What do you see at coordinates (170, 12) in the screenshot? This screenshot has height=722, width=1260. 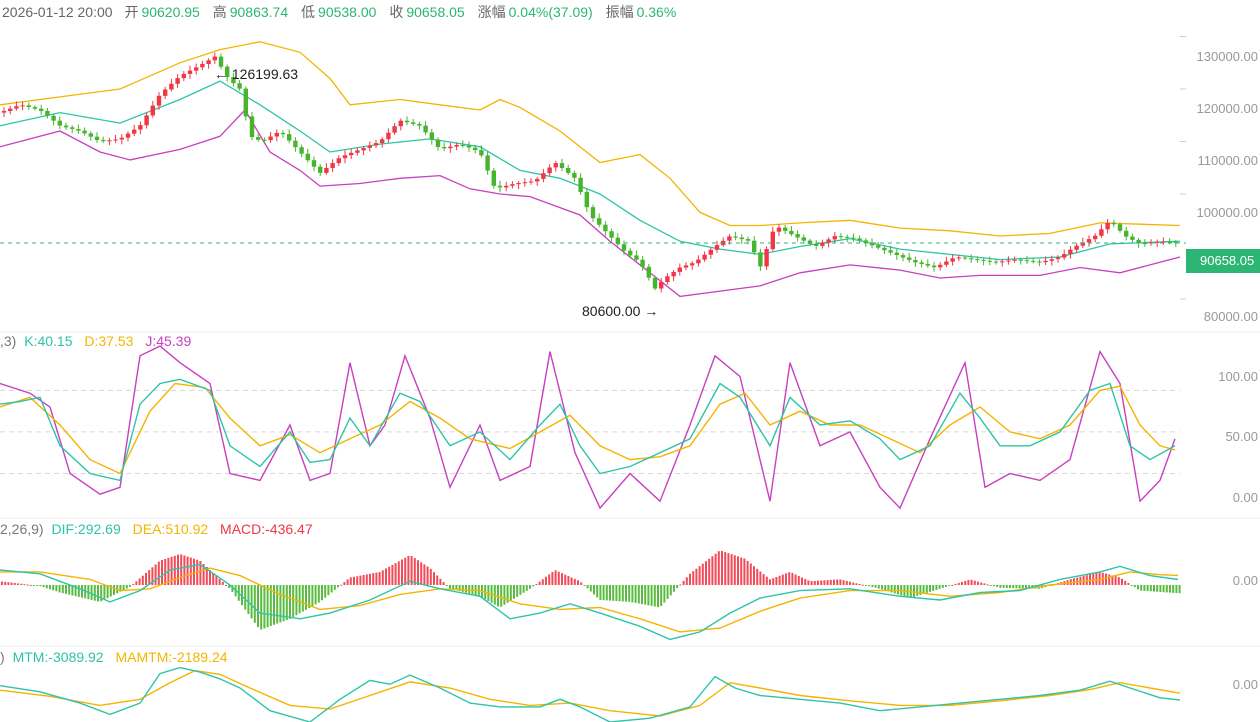 I see `open-value: 90620.95` at bounding box center [170, 12].